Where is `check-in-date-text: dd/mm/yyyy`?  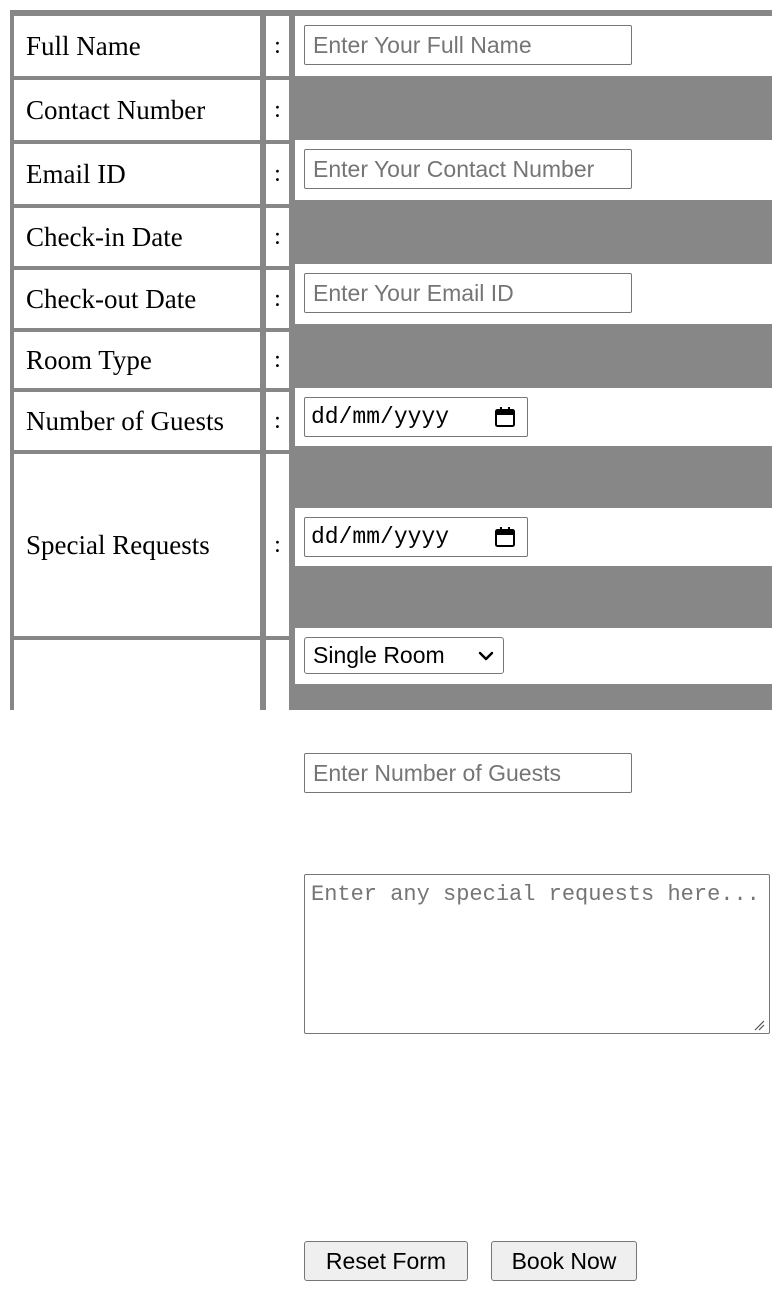
check-in-date-text: dd/mm/yyyy is located at coordinates (380, 417).